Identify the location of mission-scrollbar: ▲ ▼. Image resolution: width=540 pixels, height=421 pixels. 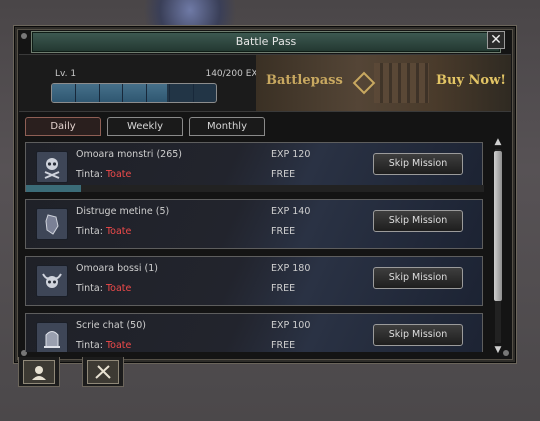
(498, 246).